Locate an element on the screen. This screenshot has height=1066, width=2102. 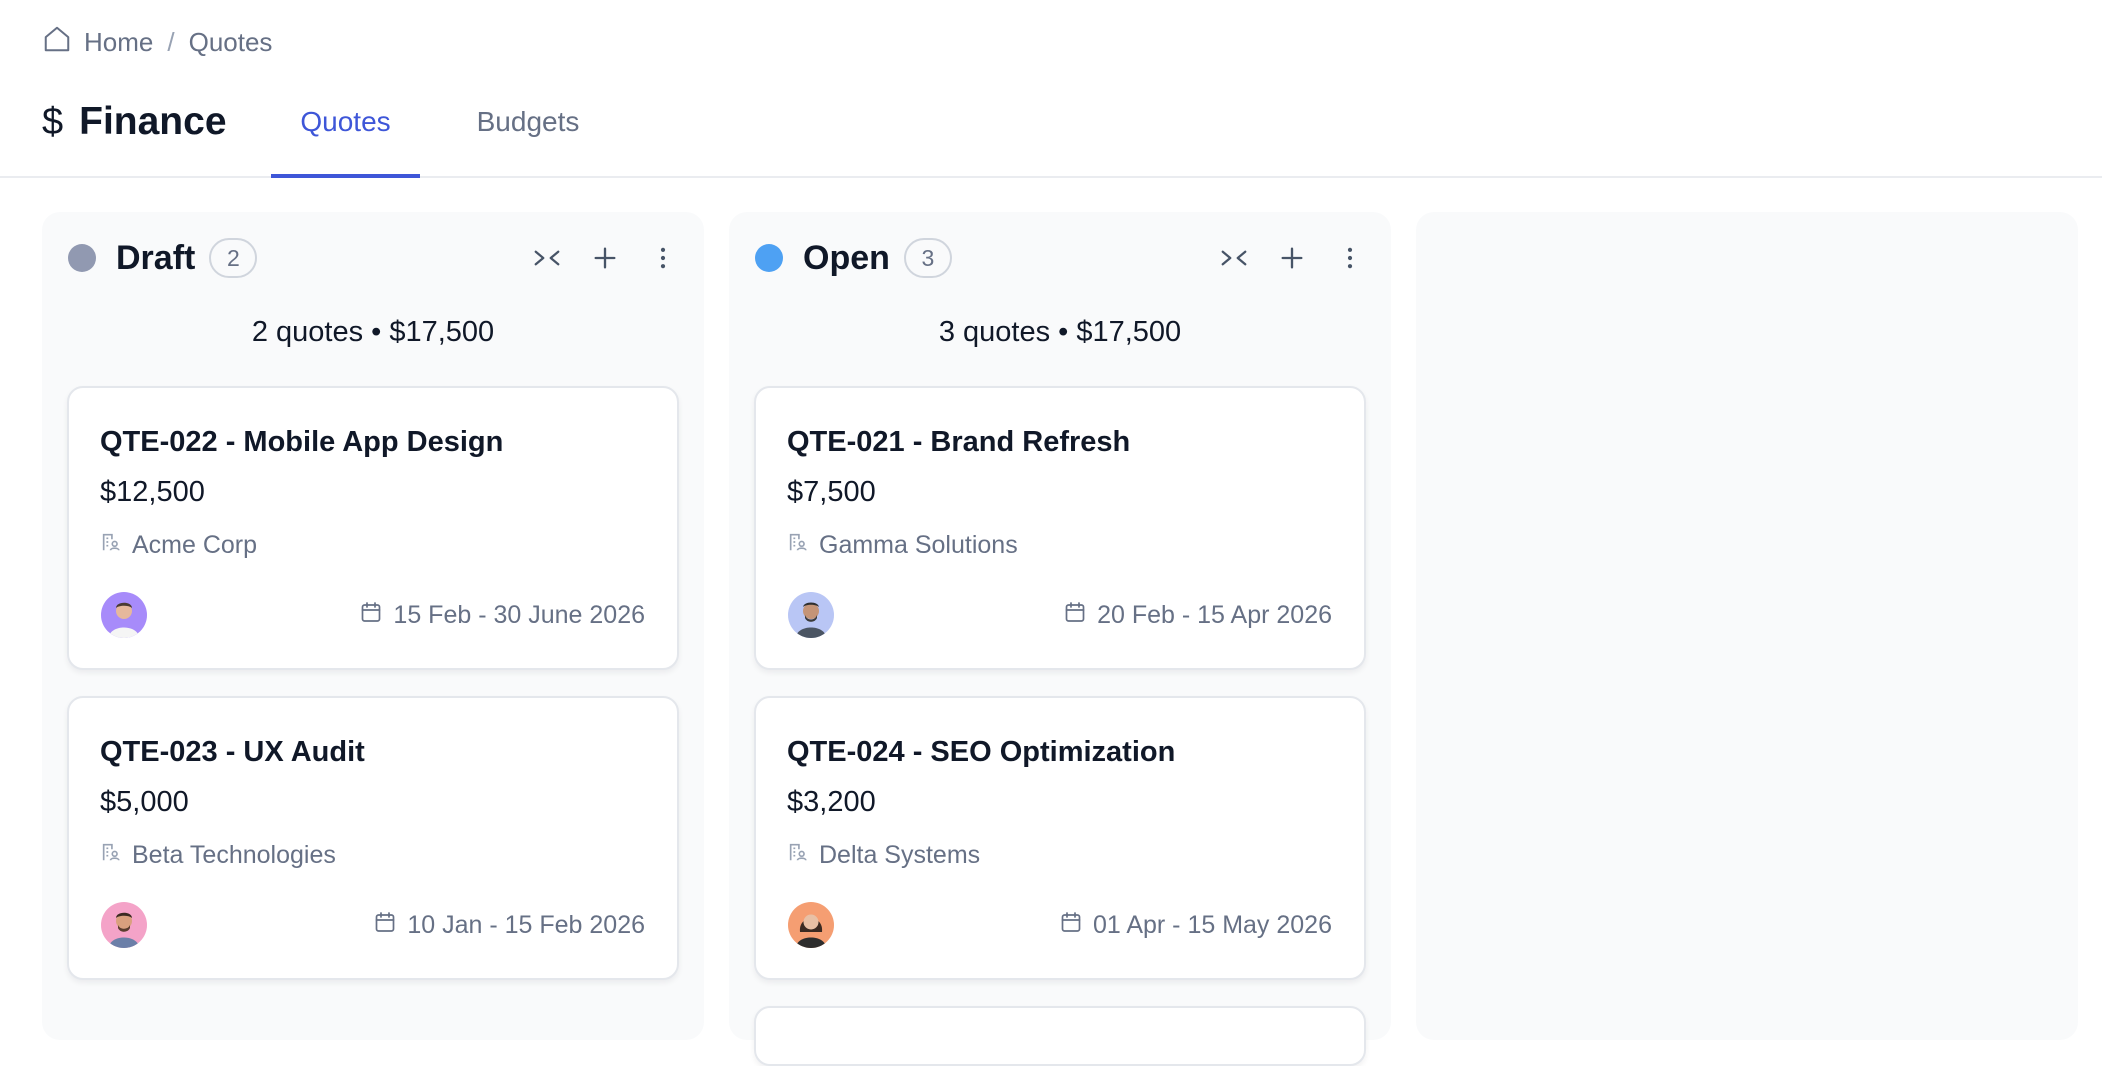
card-client-name: Acme Corp is located at coordinates (195, 544).